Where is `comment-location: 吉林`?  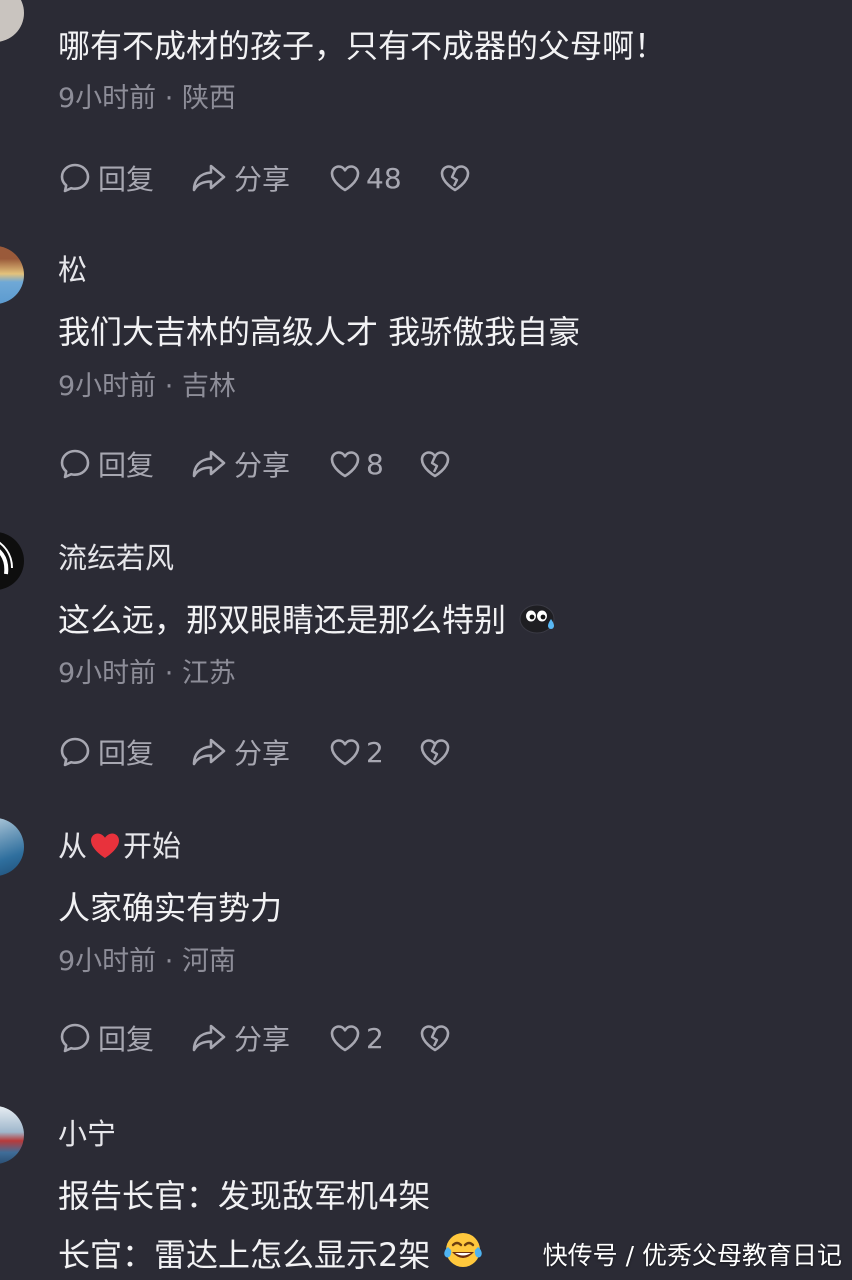 comment-location: 吉林 is located at coordinates (208, 386).